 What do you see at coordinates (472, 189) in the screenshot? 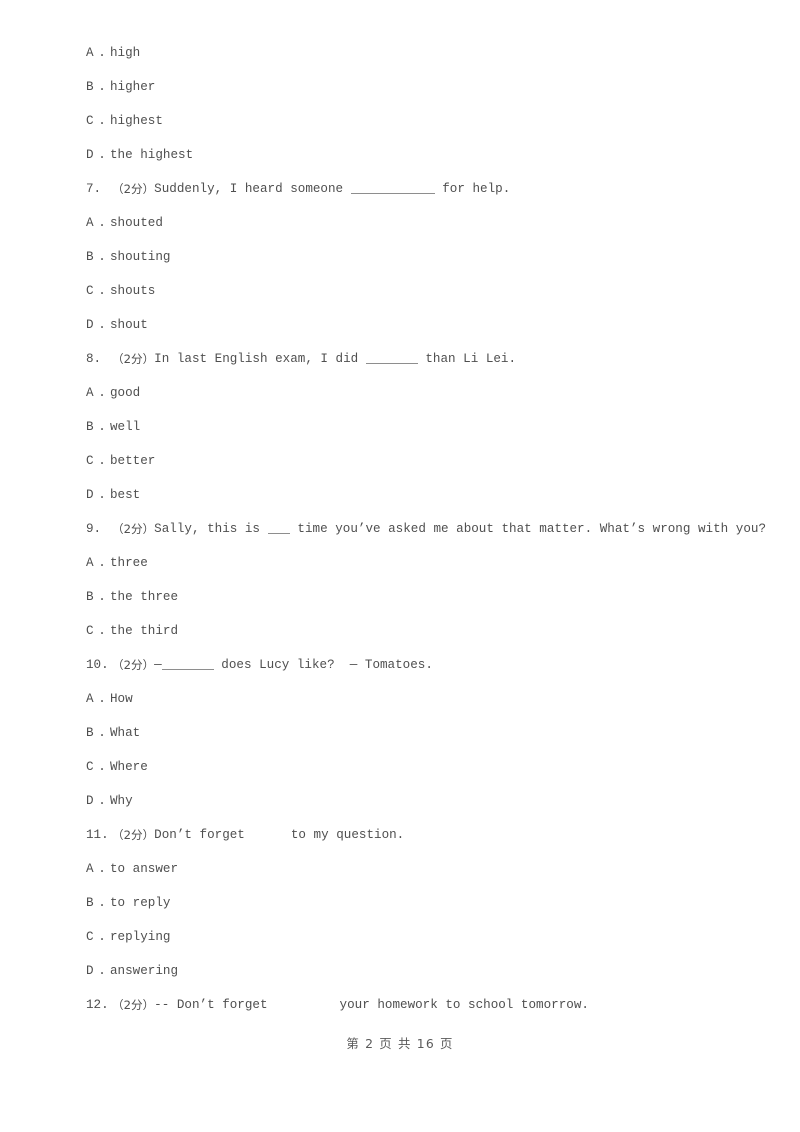
I see `question-text-after: for help.` at bounding box center [472, 189].